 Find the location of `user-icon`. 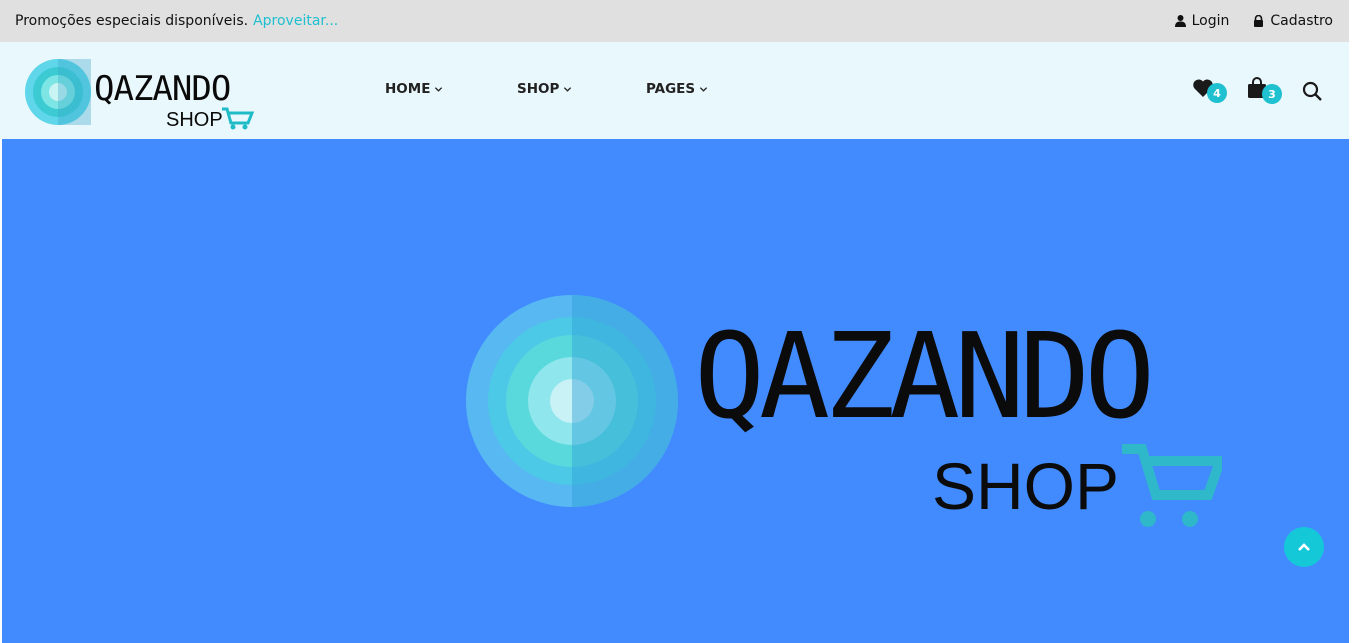

user-icon is located at coordinates (1180, 21).